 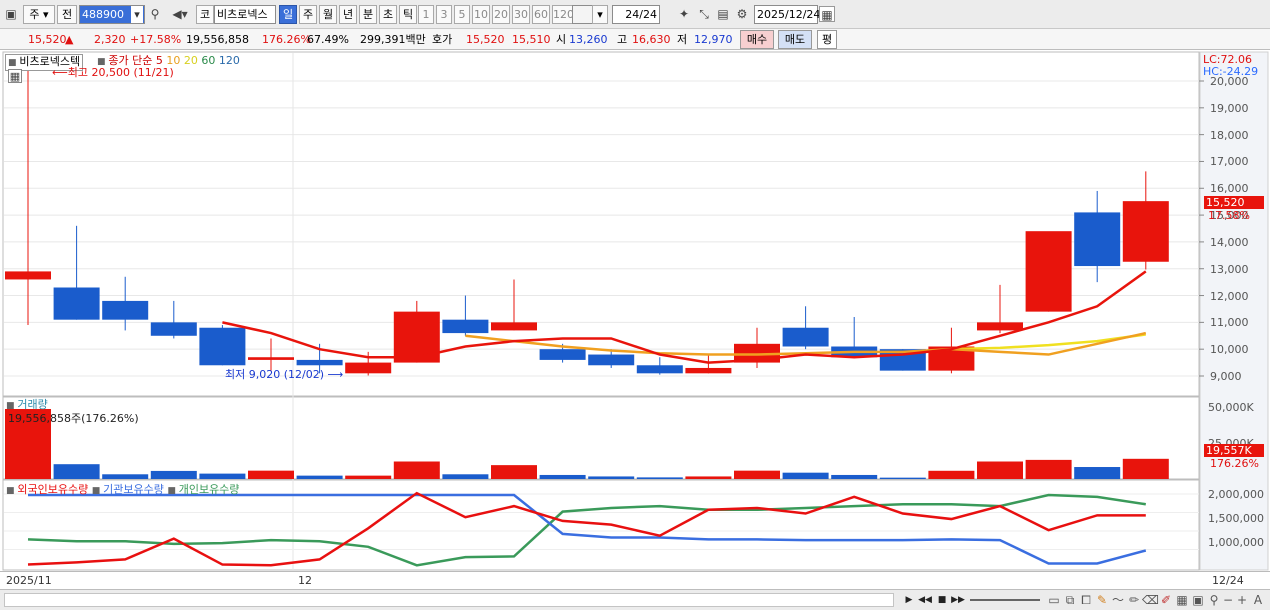 I want to click on ma20-label: 20, so click(x=190, y=60).